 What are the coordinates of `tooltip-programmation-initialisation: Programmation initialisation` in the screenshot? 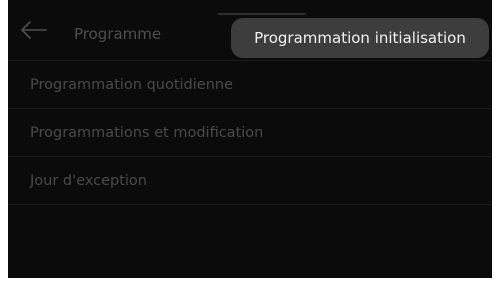 It's located at (360, 38).